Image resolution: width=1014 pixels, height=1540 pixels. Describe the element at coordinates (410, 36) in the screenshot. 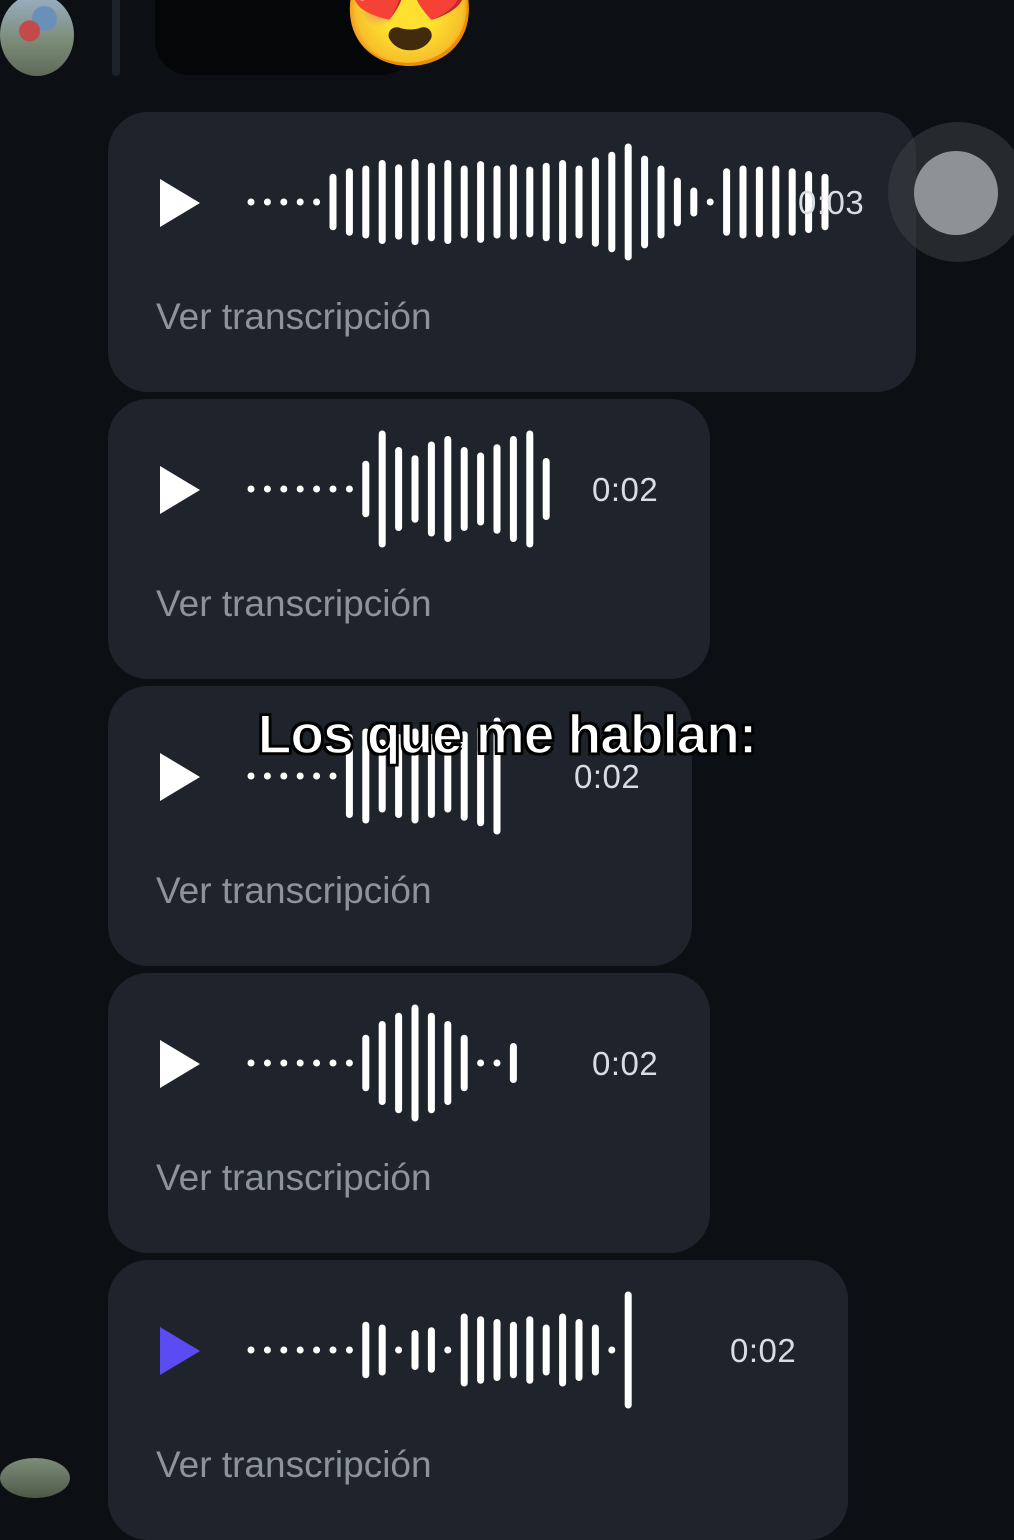

I see `heart-eyes-emoji: 😍` at that location.